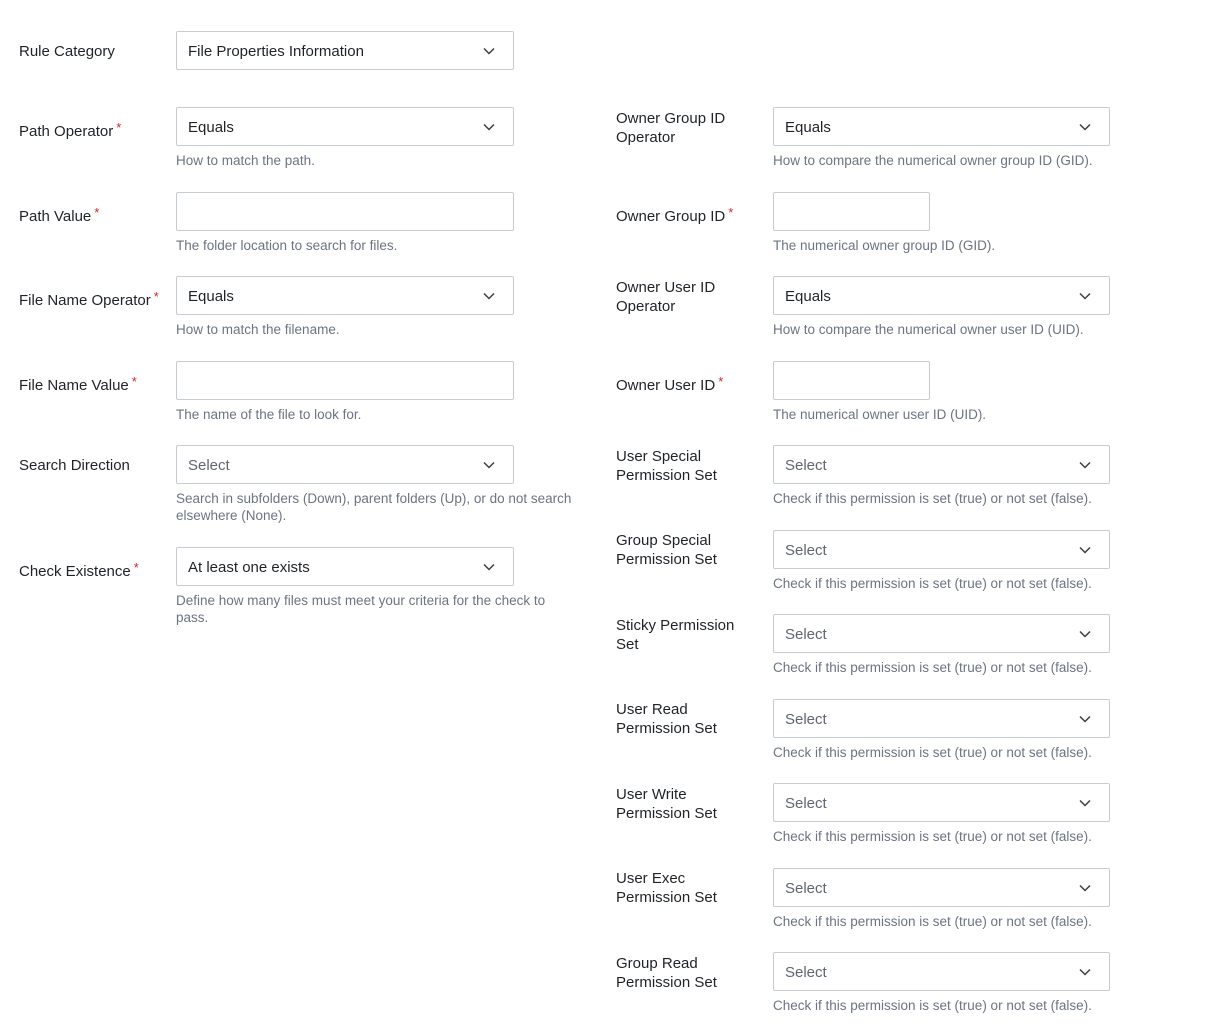  Describe the element at coordinates (89, 299) in the screenshot. I see `file-name-operator-label: File Name Operator *` at that location.